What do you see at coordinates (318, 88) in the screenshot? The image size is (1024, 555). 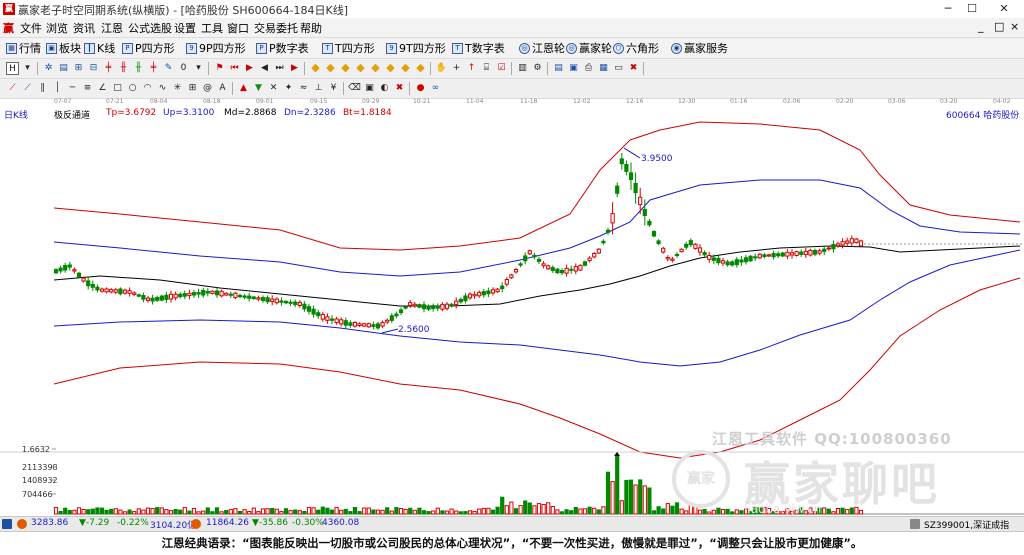 I see `draw-ruler-icon: ⊥` at bounding box center [318, 88].